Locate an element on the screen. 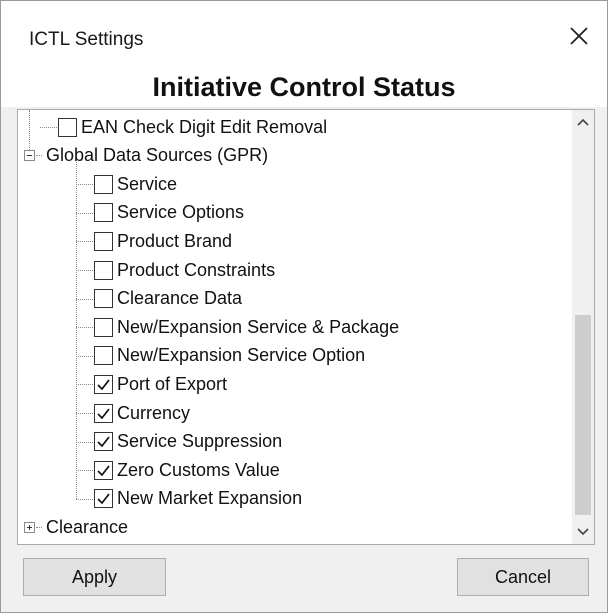 The width and height of the screenshot is (610, 615). tree-item-label: New Market Expansion is located at coordinates (210, 498).